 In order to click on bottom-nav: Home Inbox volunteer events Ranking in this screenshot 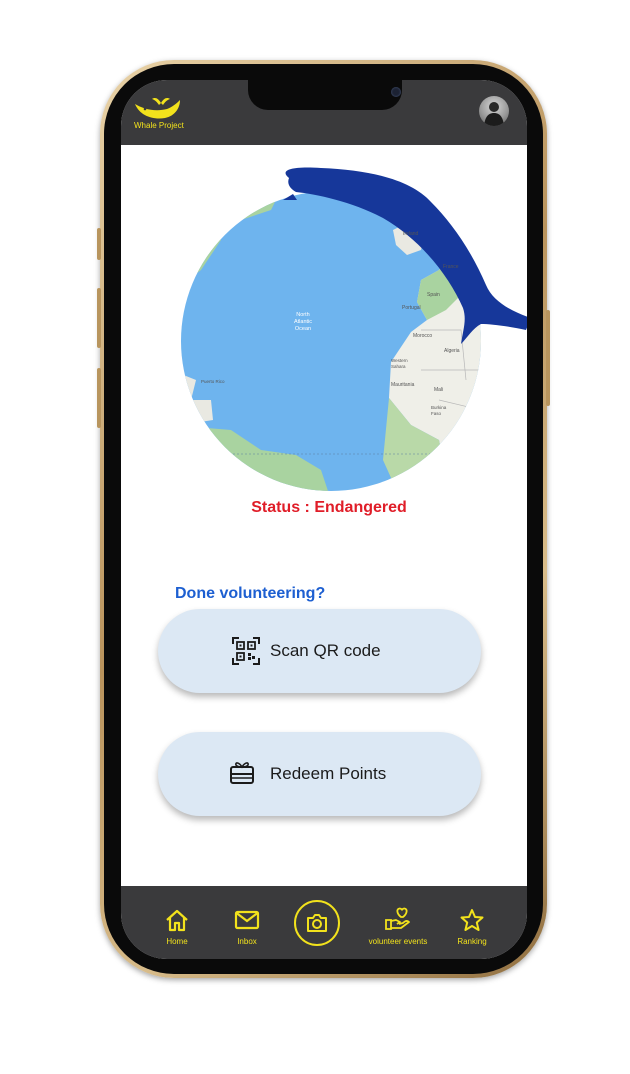, I will do `click(324, 922)`.